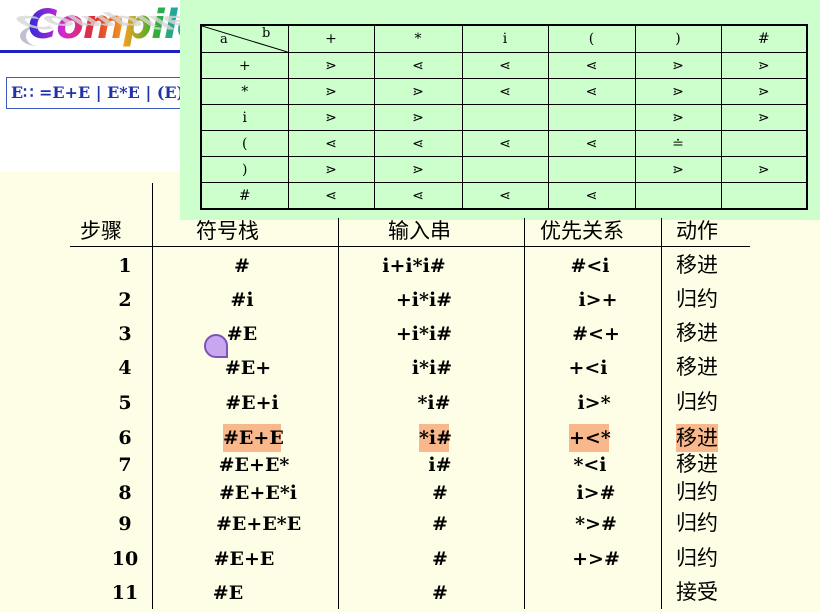 This screenshot has height=612, width=820. Describe the element at coordinates (244, 38) in the screenshot. I see `matrix-corner-cell: a b` at that location.